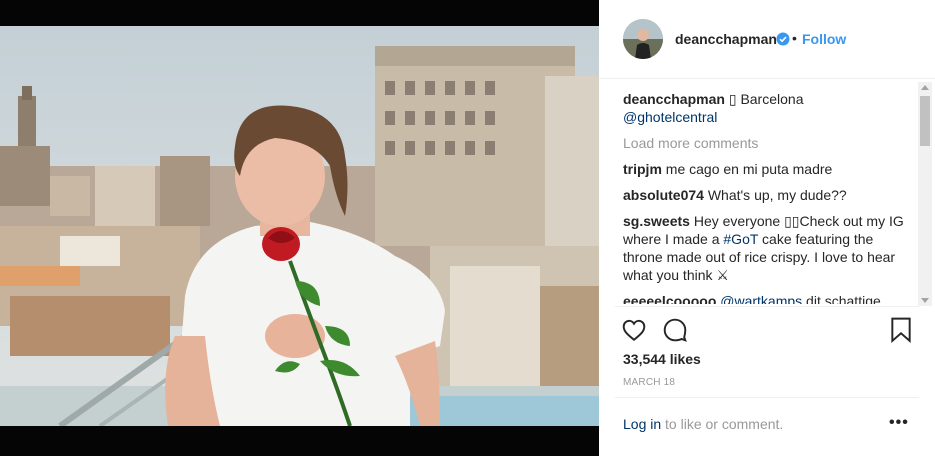  Describe the element at coordinates (663, 195) in the screenshot. I see `comment-username: absolute074` at that location.